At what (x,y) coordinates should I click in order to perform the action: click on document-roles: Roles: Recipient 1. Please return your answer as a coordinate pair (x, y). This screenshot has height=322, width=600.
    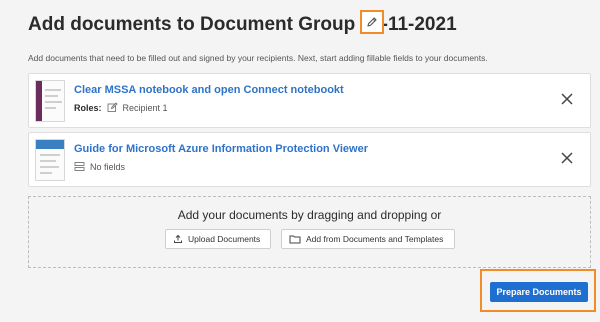
    Looking at the image, I should click on (121, 107).